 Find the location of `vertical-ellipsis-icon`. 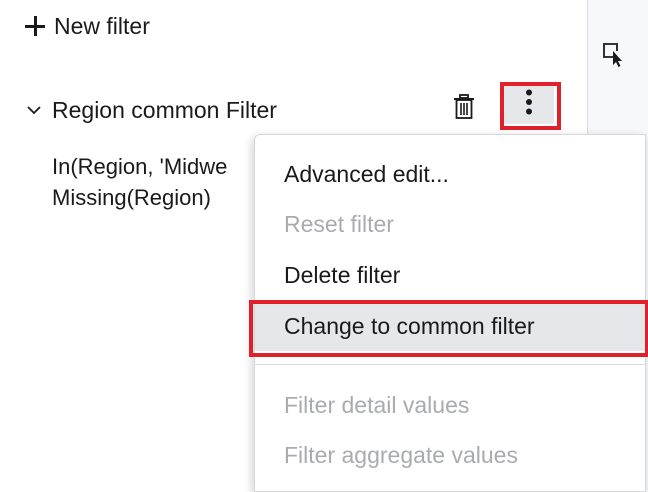

vertical-ellipsis-icon is located at coordinates (529, 104).